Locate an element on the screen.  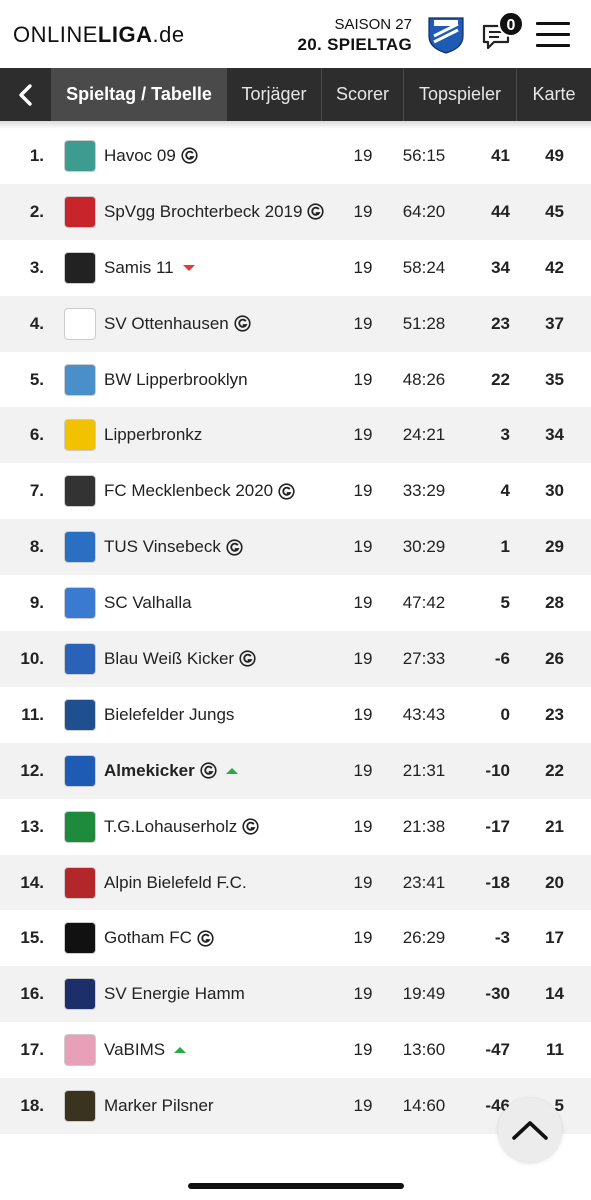
rank-cell: 9. is located at coordinates (36, 603).